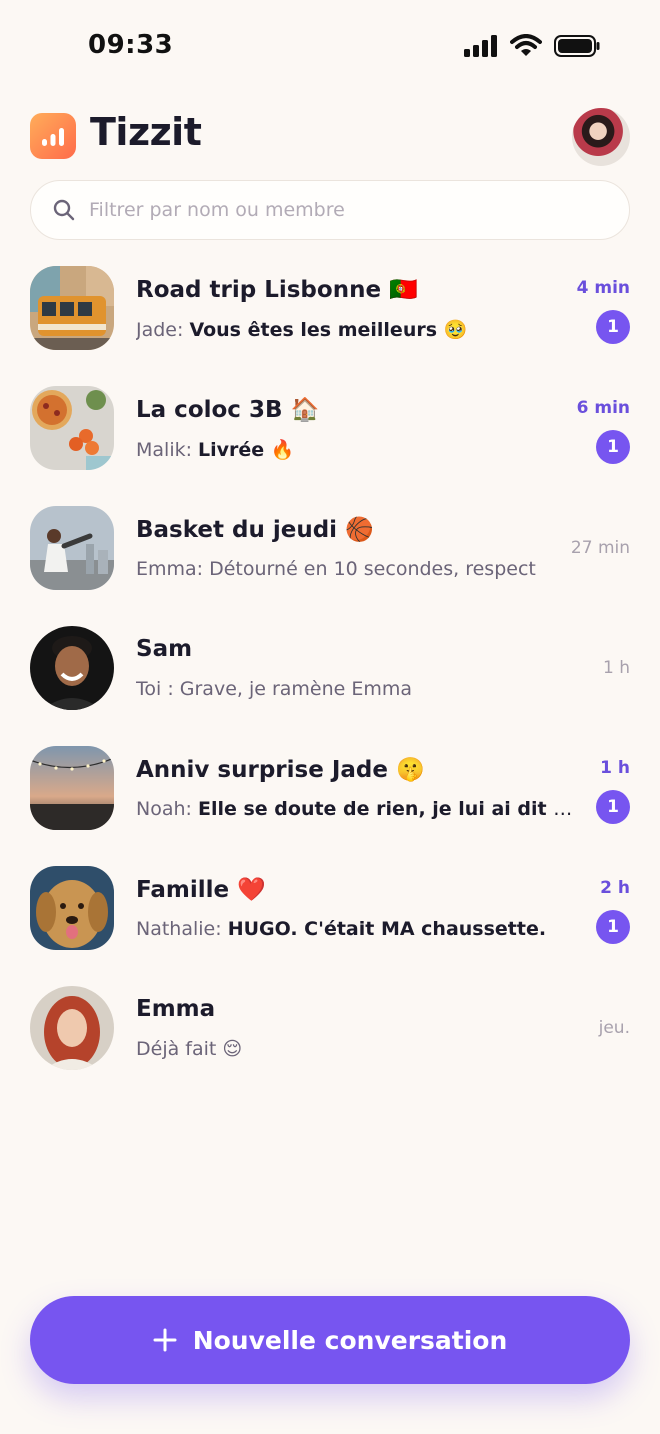 The image size is (660, 1434). What do you see at coordinates (355, 449) in the screenshot?
I see `conversation-preview: Malik: Livrée 🔥` at bounding box center [355, 449].